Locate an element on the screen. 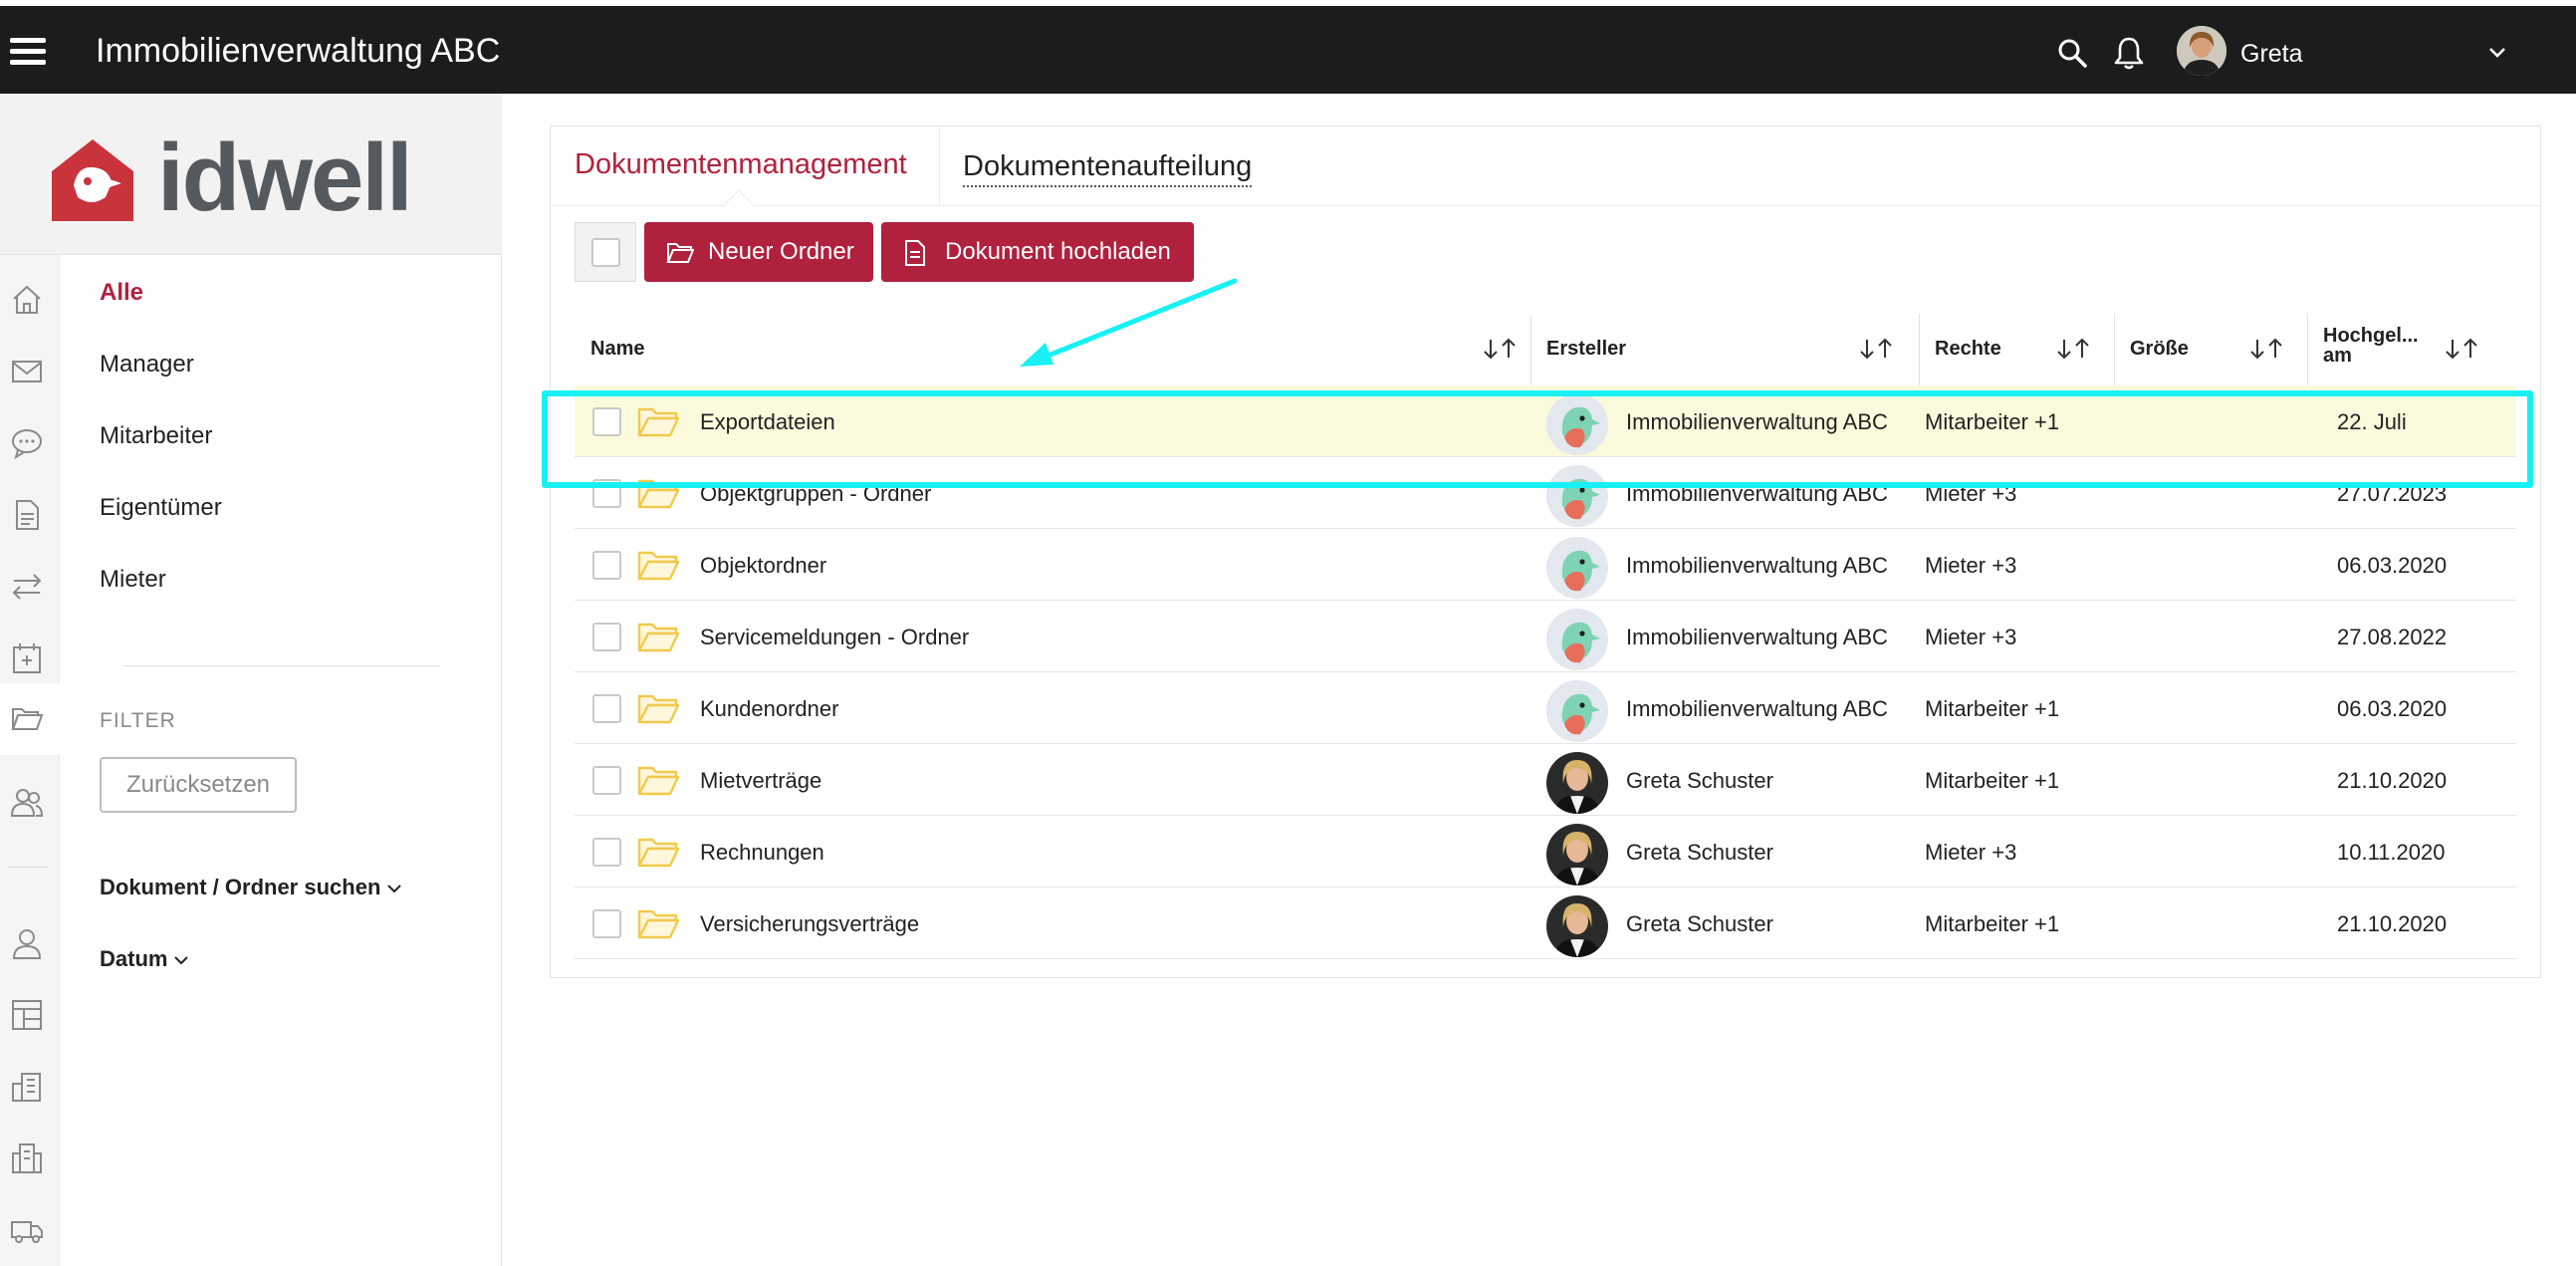 The image size is (2576, 1266). row-name: Objektordner is located at coordinates (763, 566).